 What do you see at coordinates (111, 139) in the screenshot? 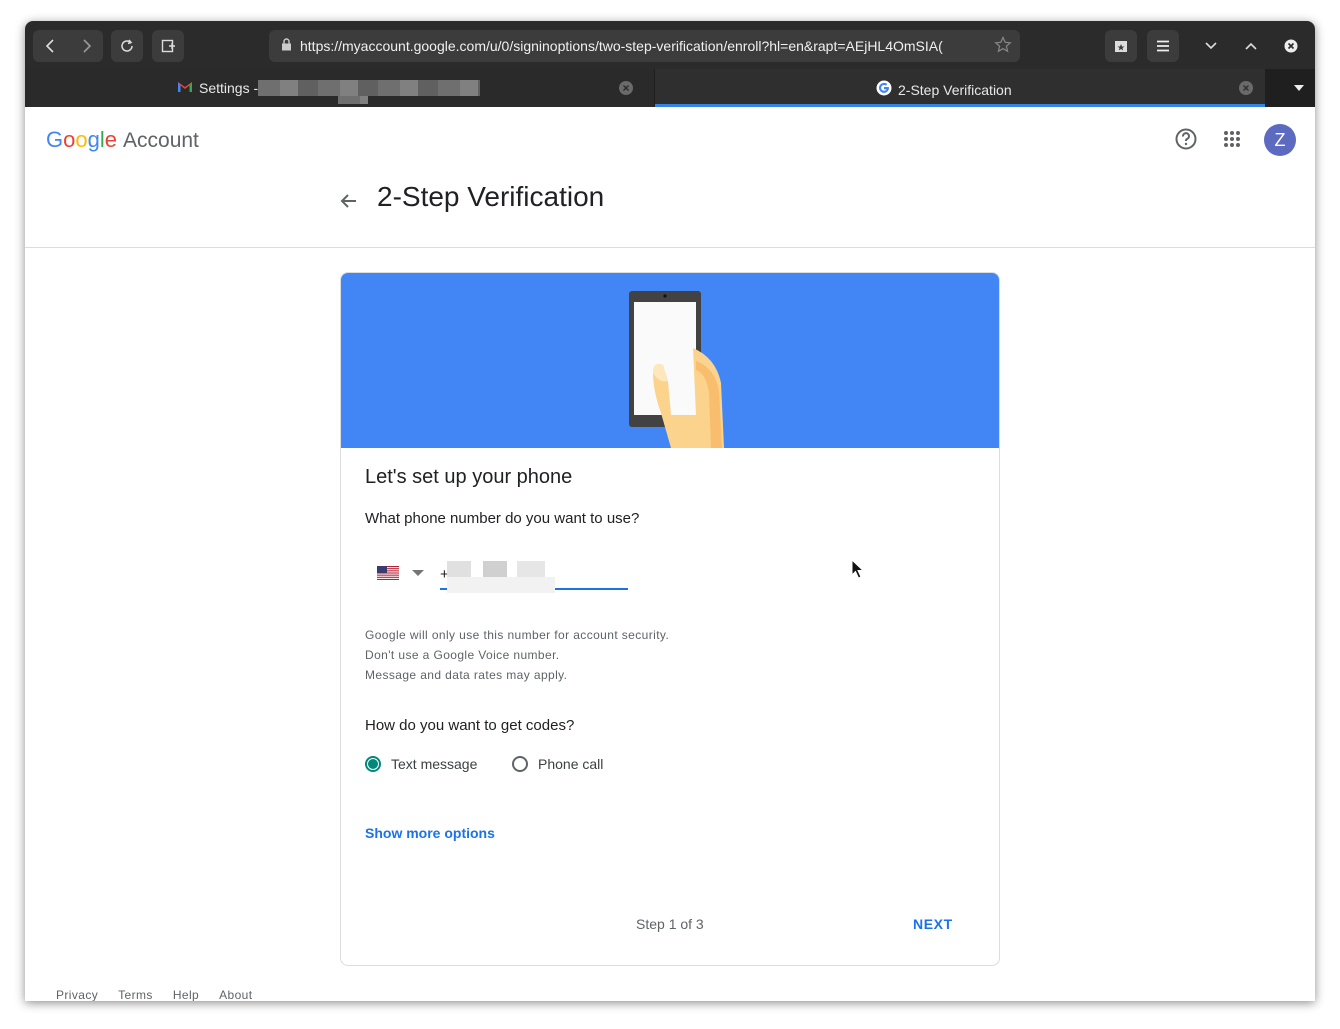
I see `logo-letter: e` at bounding box center [111, 139].